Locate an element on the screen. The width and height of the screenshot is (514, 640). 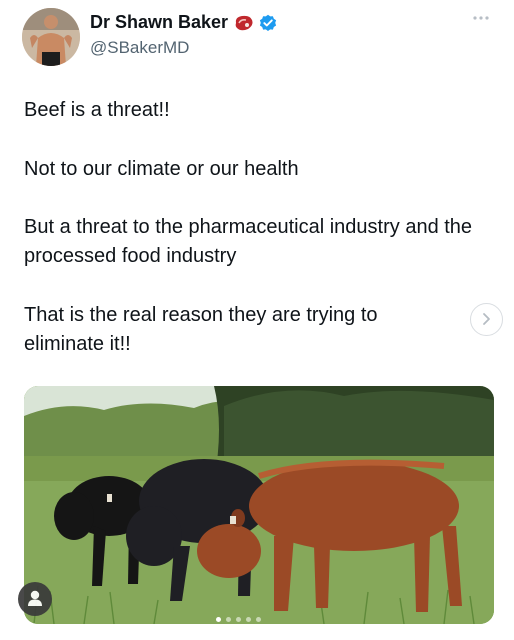
name-row: Dr Shawn Baker is located at coordinates (183, 22).